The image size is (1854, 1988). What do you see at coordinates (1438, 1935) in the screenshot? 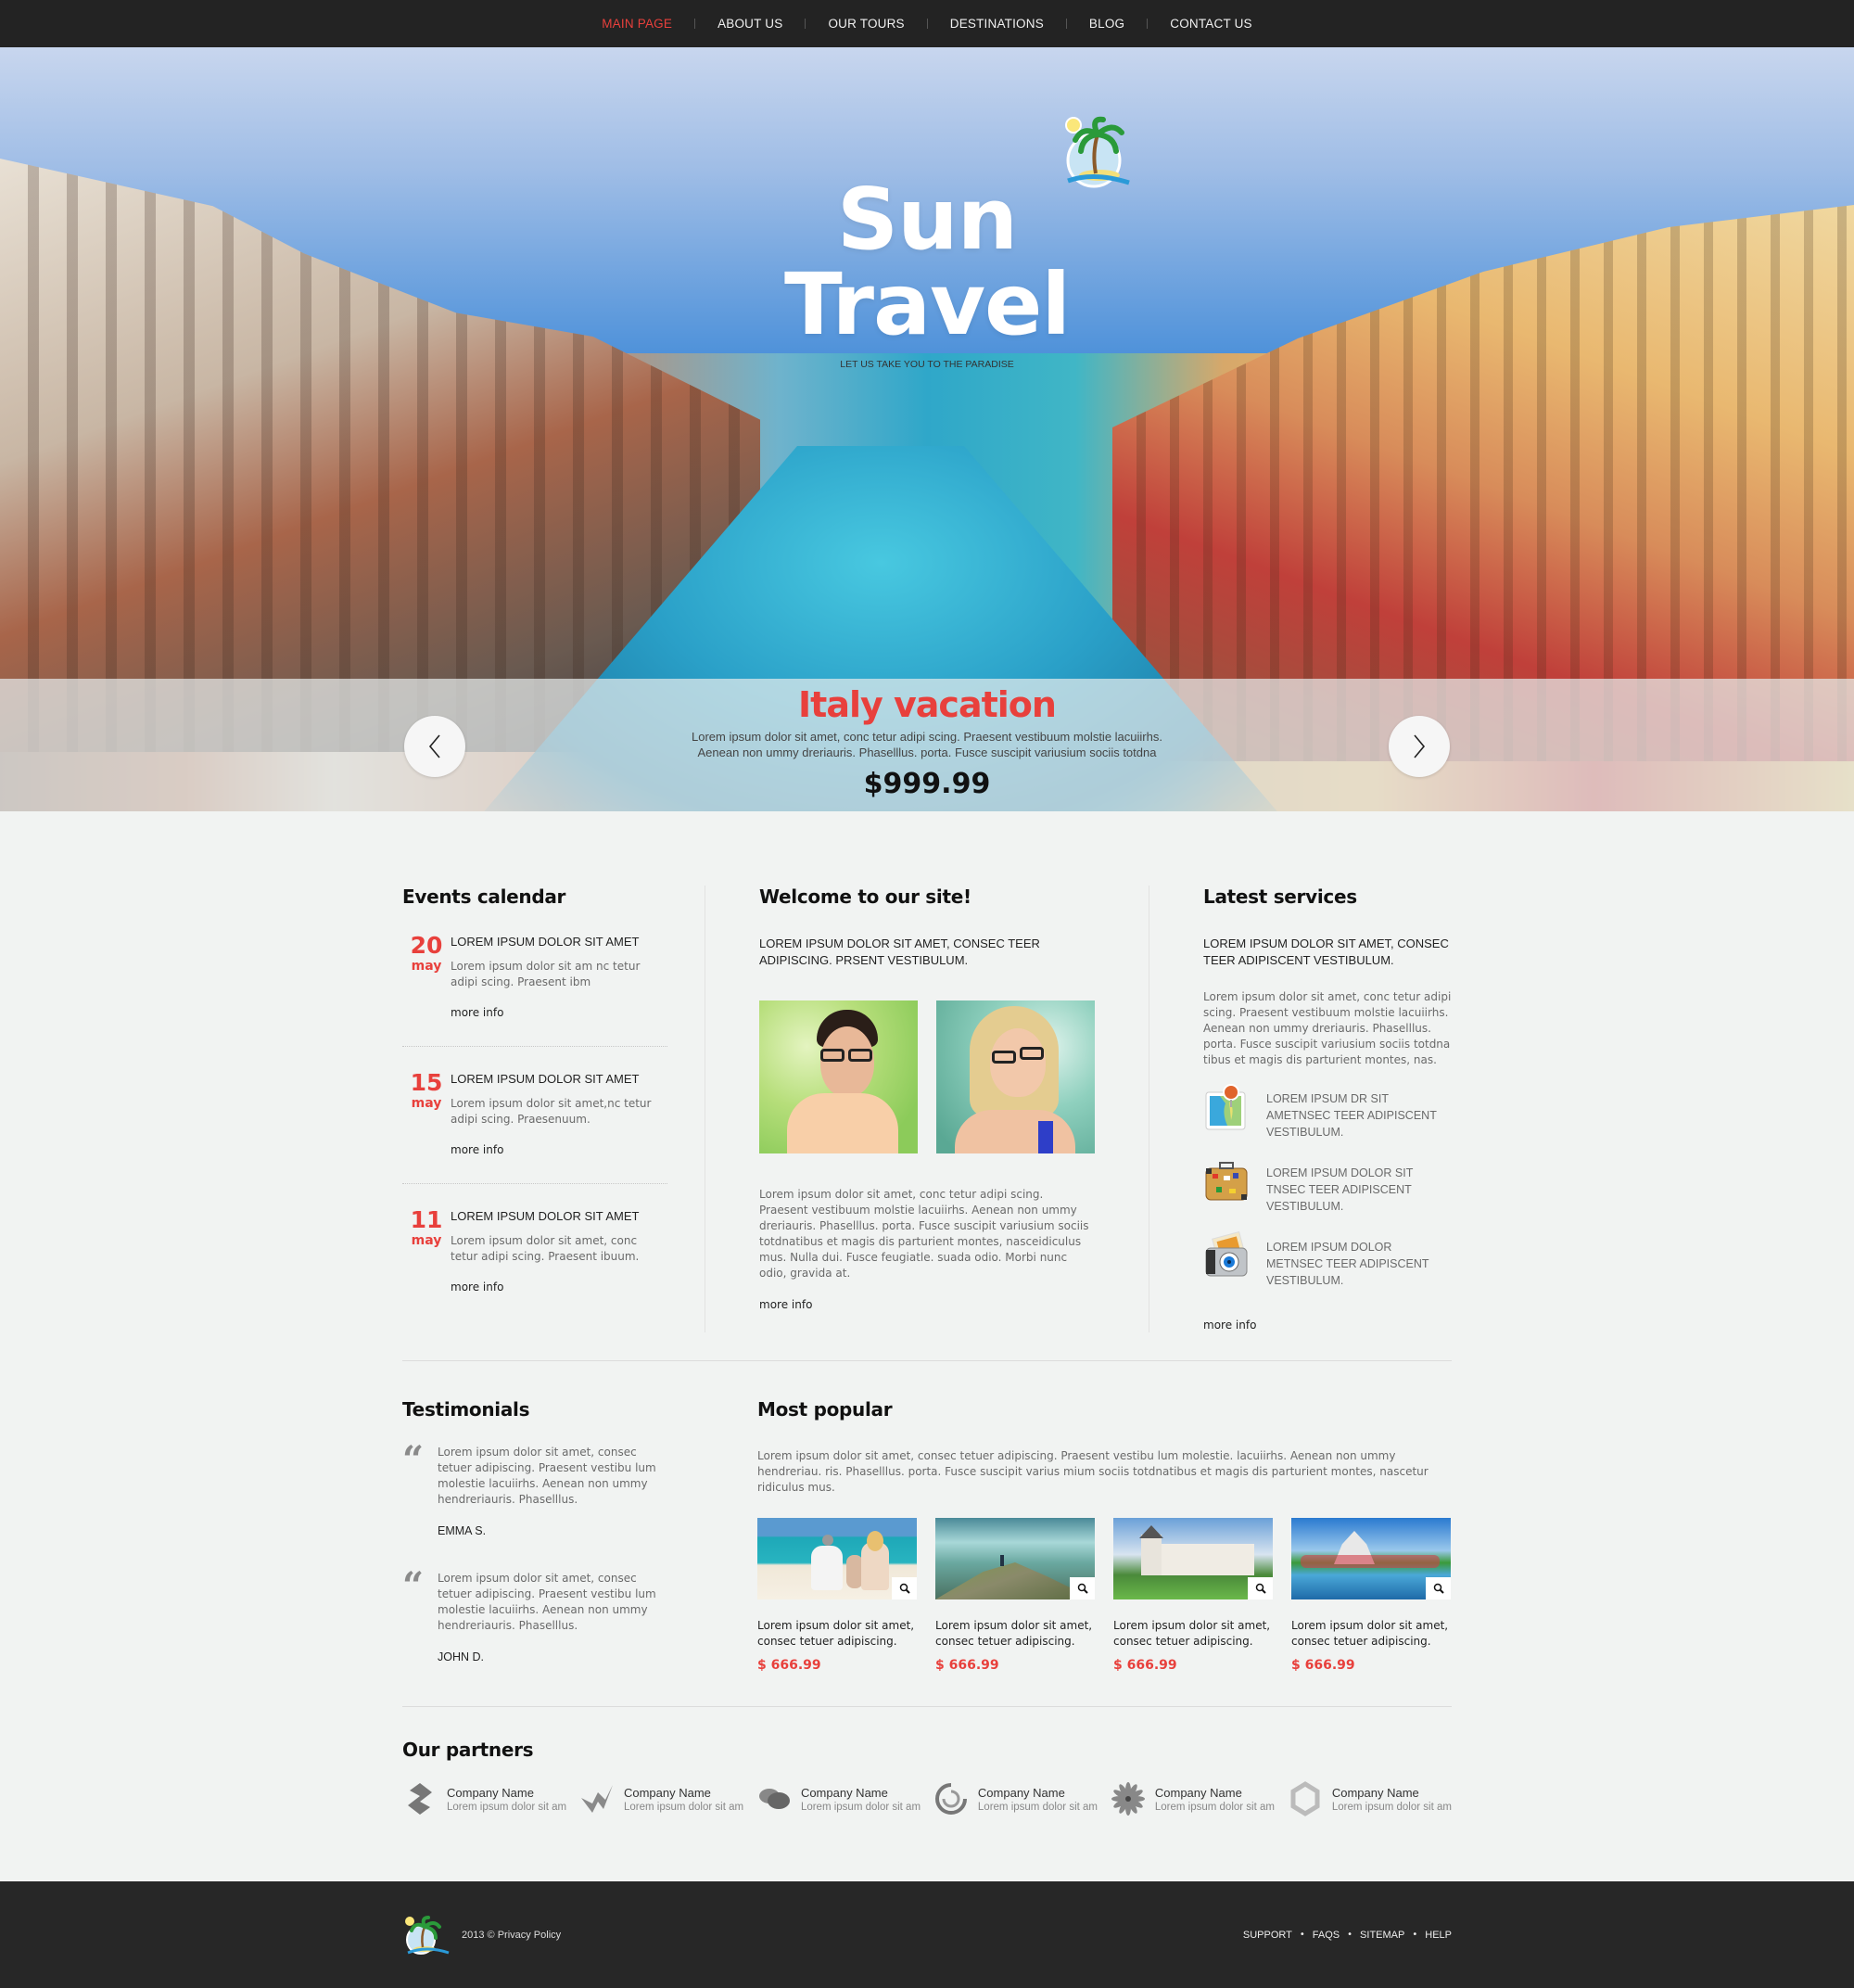
I see `footer-link-help: HELP` at bounding box center [1438, 1935].